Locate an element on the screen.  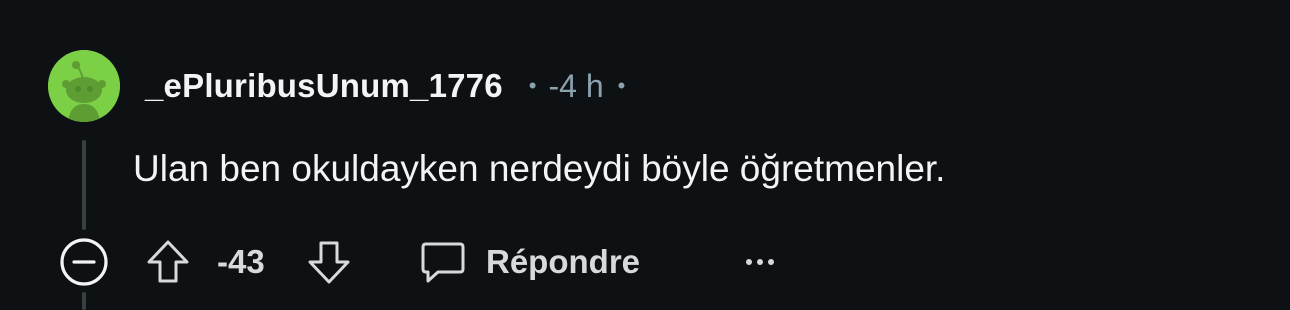
thread-line is located at coordinates (84, 185).